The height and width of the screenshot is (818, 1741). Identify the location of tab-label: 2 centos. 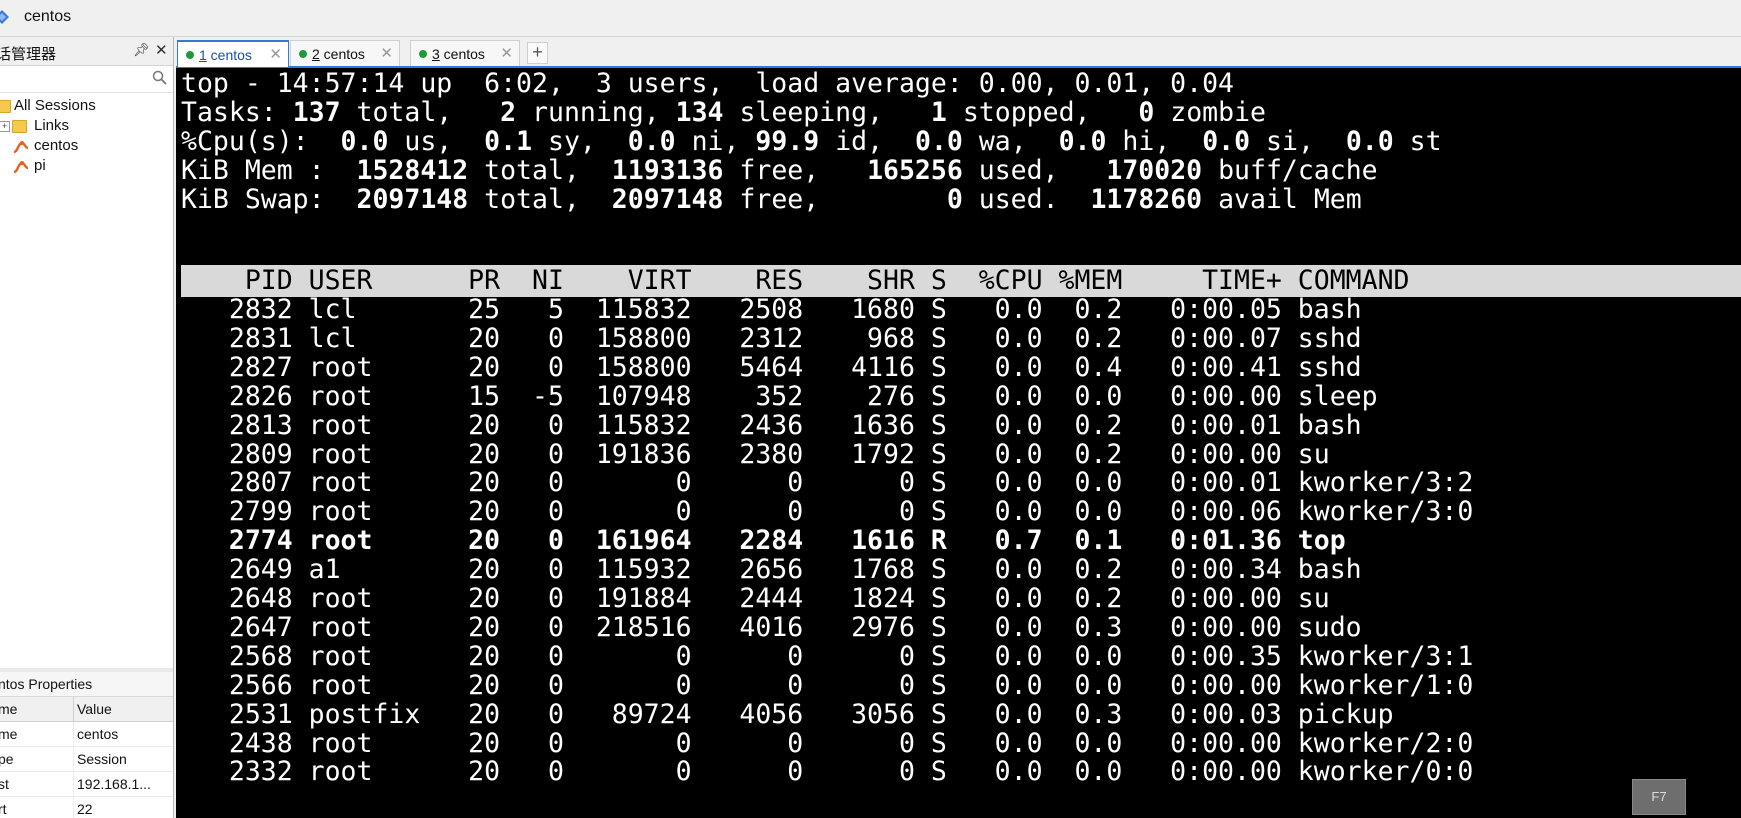
(338, 54).